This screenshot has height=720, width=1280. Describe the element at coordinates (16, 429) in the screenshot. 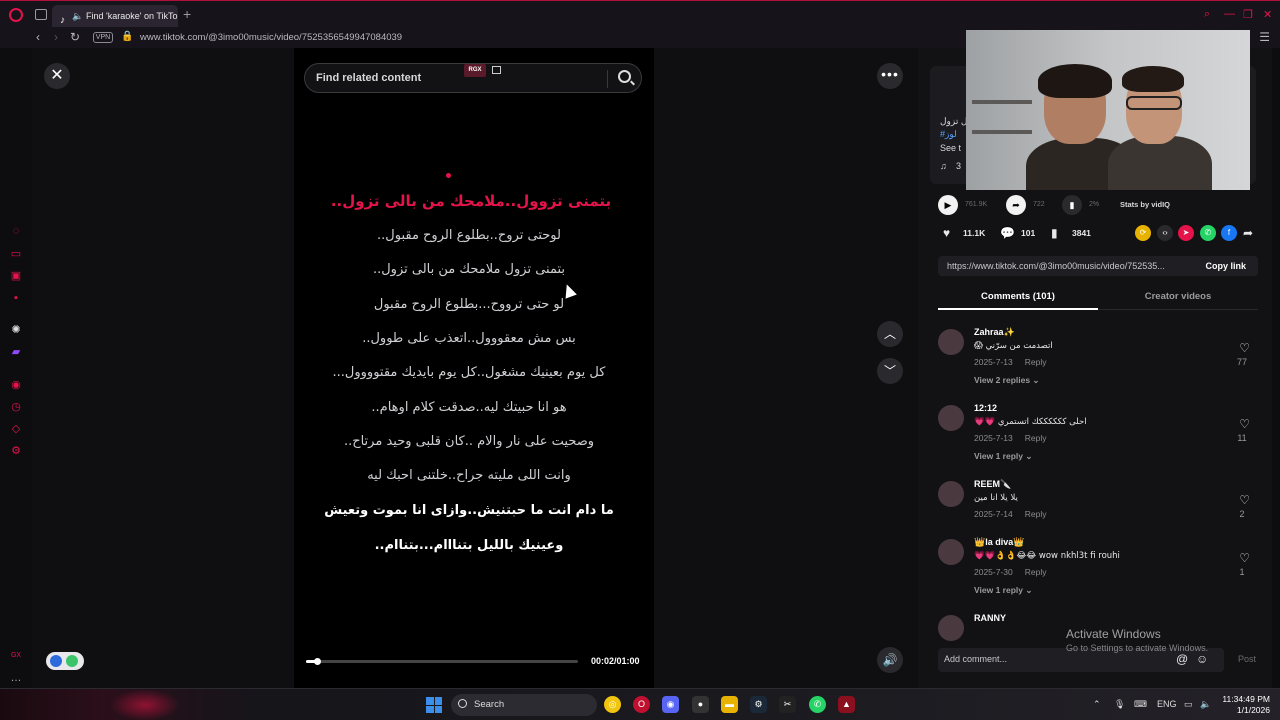

I see `pinboard-icon: ◇` at that location.